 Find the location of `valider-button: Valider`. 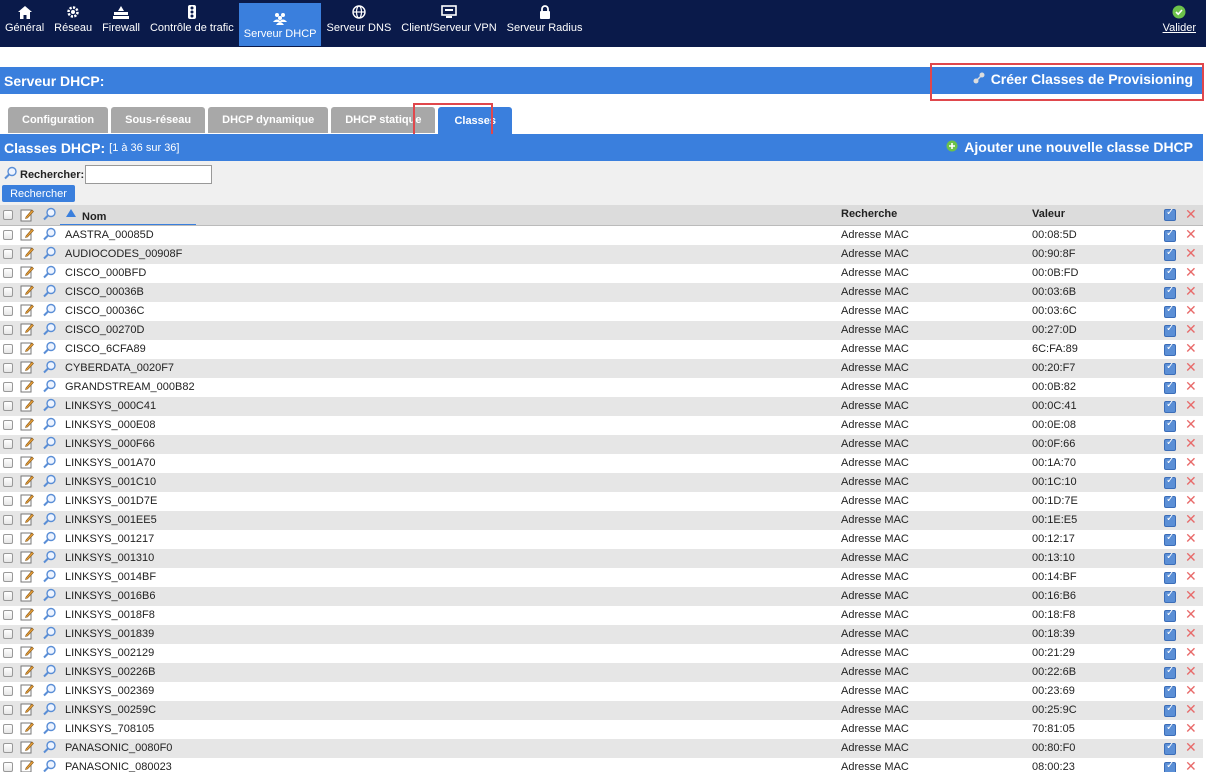

valider-button: Valider is located at coordinates (1182, 21).